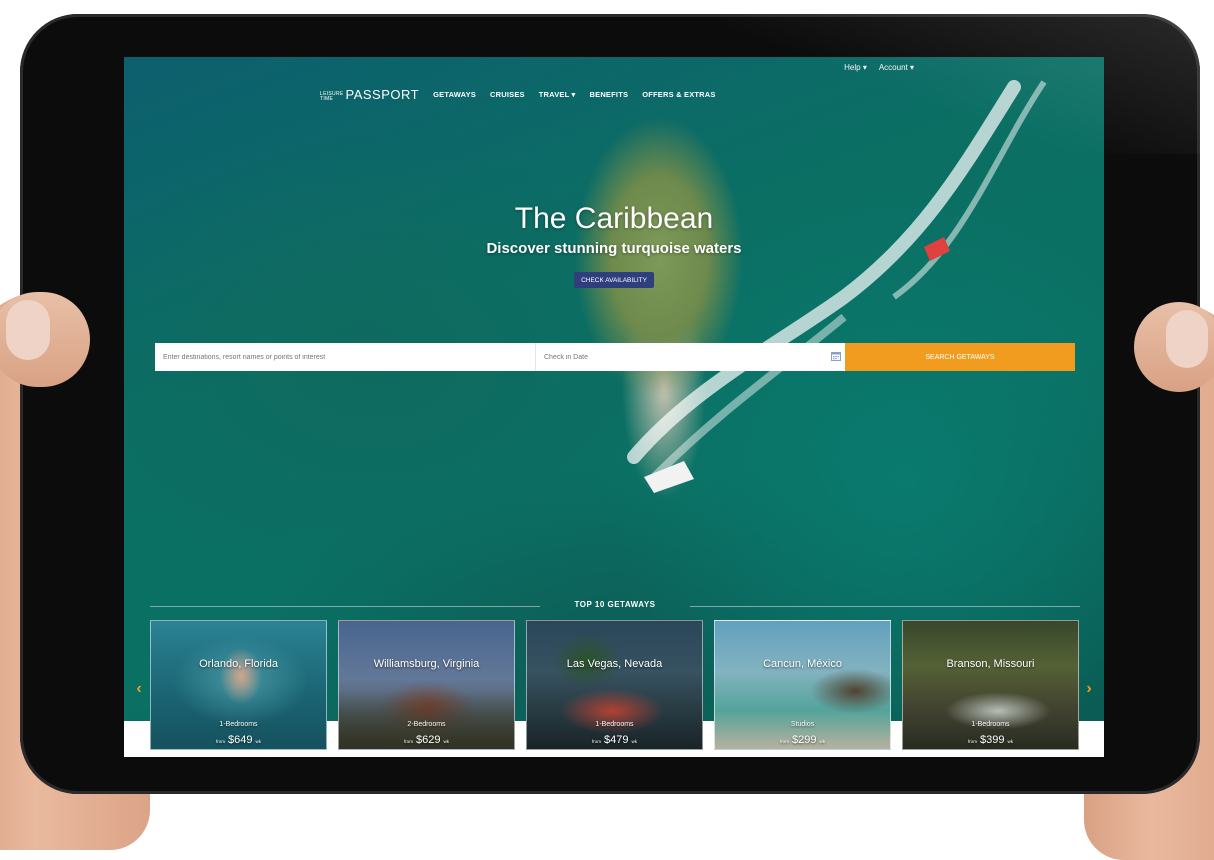 The height and width of the screenshot is (860, 1214). I want to click on hero-title: The Caribbean, so click(614, 218).